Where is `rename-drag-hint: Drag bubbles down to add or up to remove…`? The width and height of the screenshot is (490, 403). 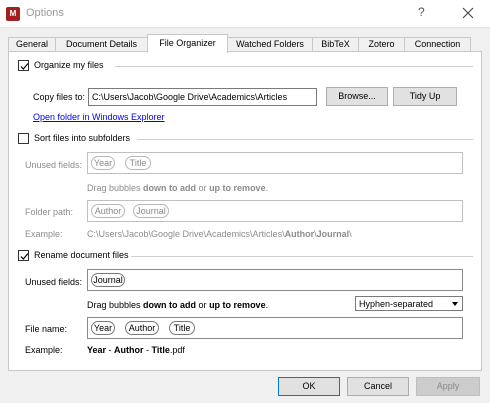
rename-drag-hint: Drag bubbles down to add or up to remove… is located at coordinates (178, 305).